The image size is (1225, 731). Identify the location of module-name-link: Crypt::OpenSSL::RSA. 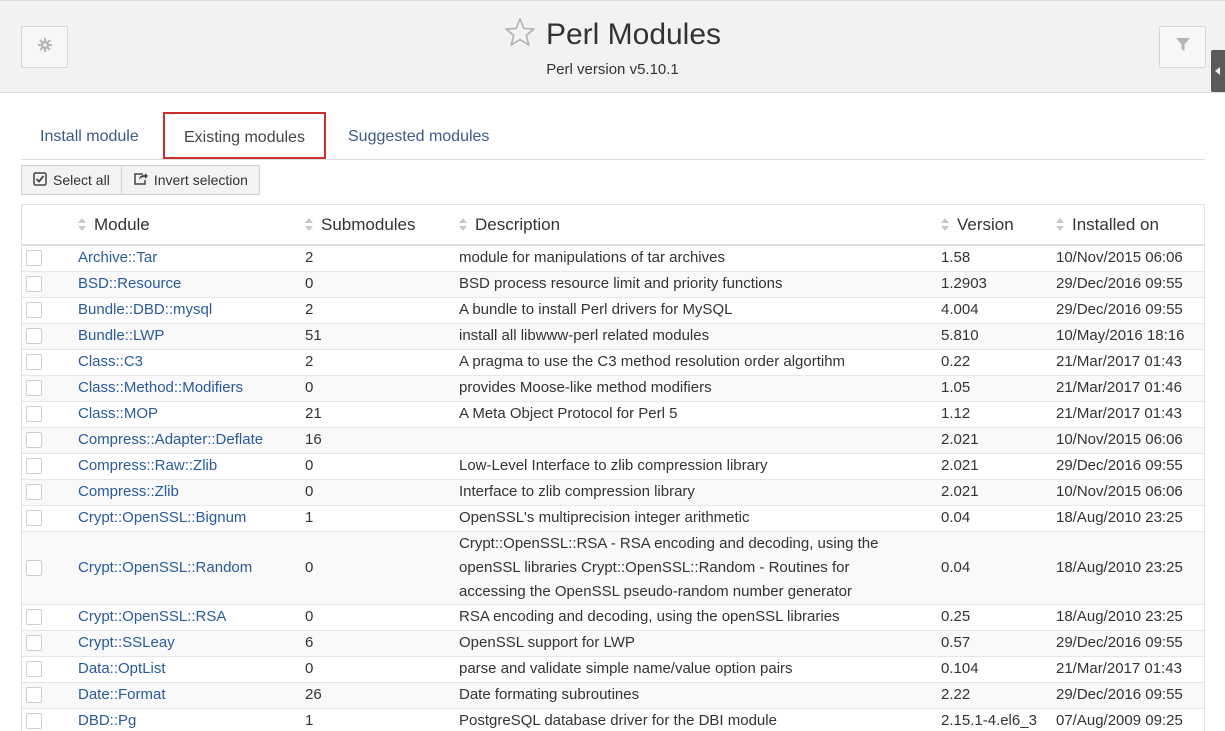
(152, 616).